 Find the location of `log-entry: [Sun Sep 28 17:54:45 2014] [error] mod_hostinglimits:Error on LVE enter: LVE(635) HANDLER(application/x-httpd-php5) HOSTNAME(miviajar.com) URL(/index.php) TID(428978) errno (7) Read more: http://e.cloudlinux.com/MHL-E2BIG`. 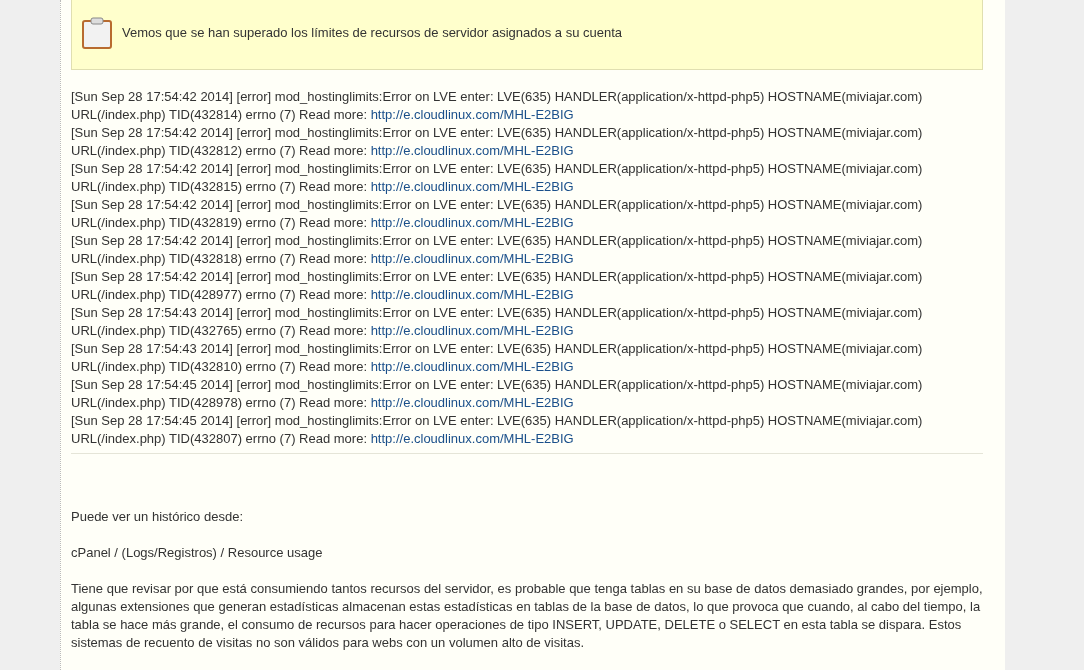

log-entry: [Sun Sep 28 17:54:45 2014] [error] mod_hostinglimits:Error on LVE enter: LVE(635) HANDLER(application/x-httpd-php5) HOSTNAME(miviajar.com) URL(/index.php) TID(428978) errno (7) Read more: http://e.cloudlinux.com/MHL-E2BIG is located at coordinates (497, 394).